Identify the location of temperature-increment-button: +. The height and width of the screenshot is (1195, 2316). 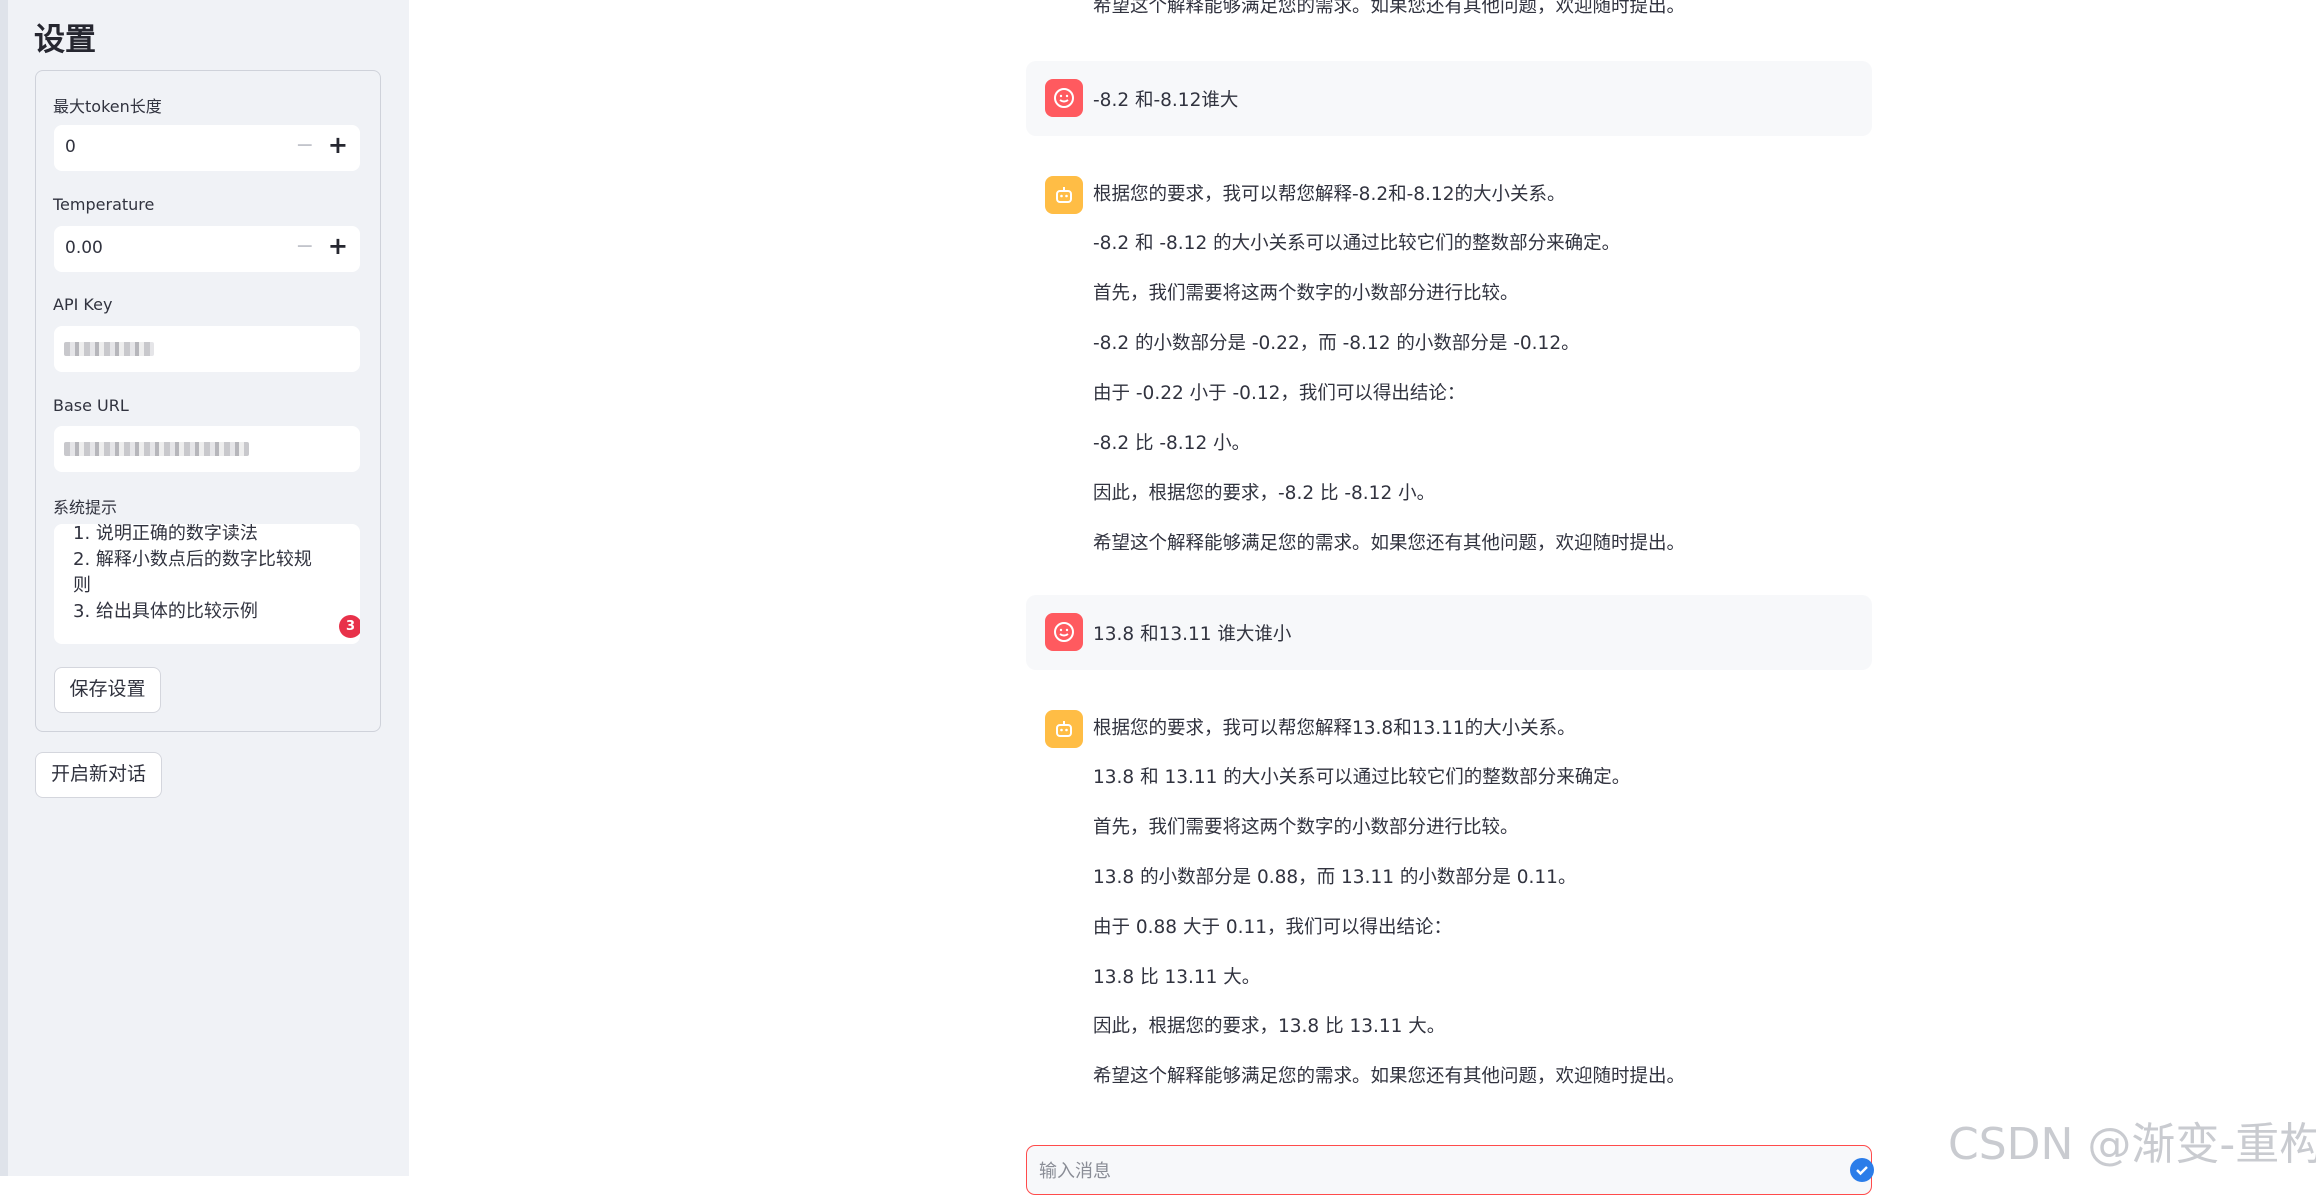
(338, 246).